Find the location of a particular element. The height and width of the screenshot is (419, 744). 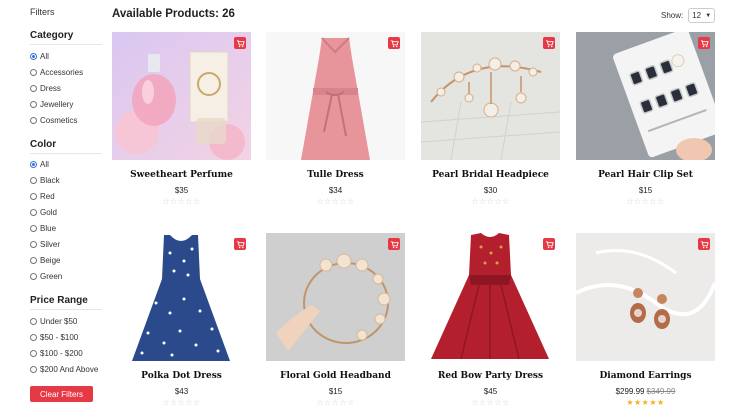

product-name: Sweetheart Perfume is located at coordinates (181, 175).